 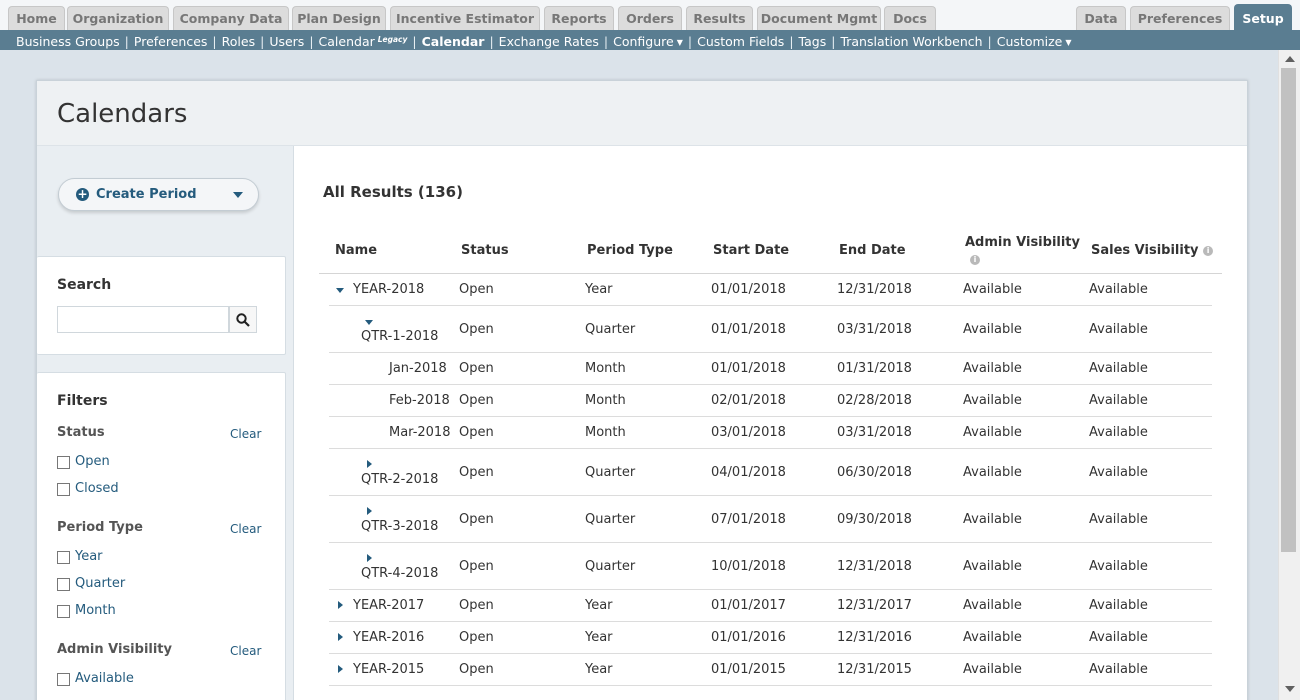 I want to click on tab-results: Results, so click(x=719, y=18).